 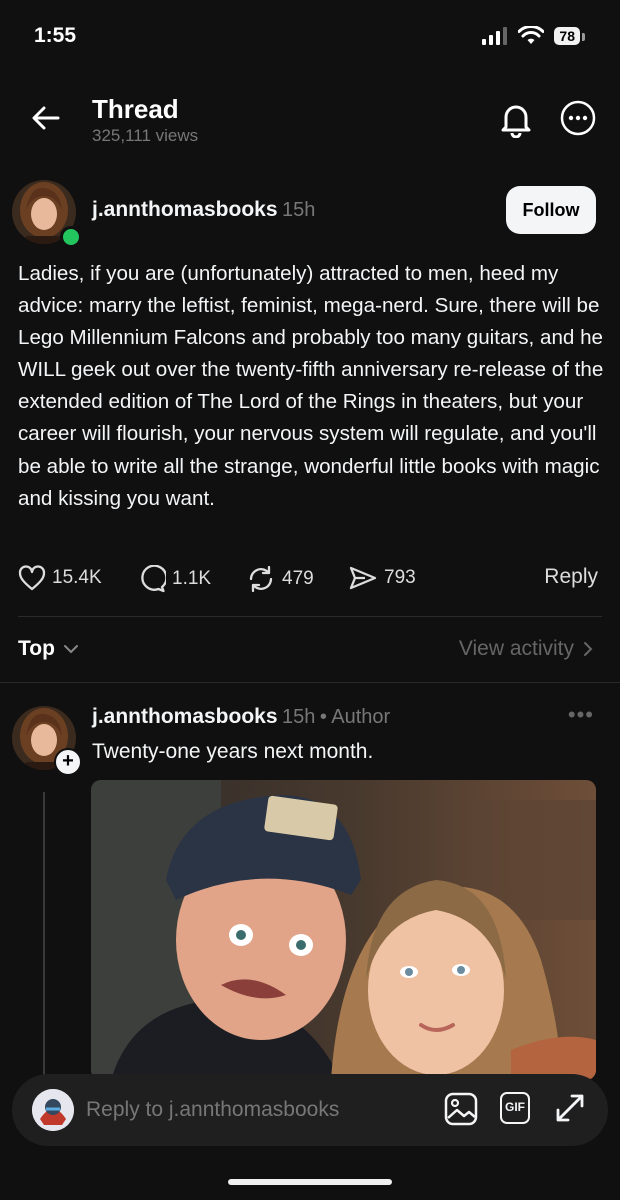 What do you see at coordinates (298, 717) in the screenshot?
I see `reply-time: 15h` at bounding box center [298, 717].